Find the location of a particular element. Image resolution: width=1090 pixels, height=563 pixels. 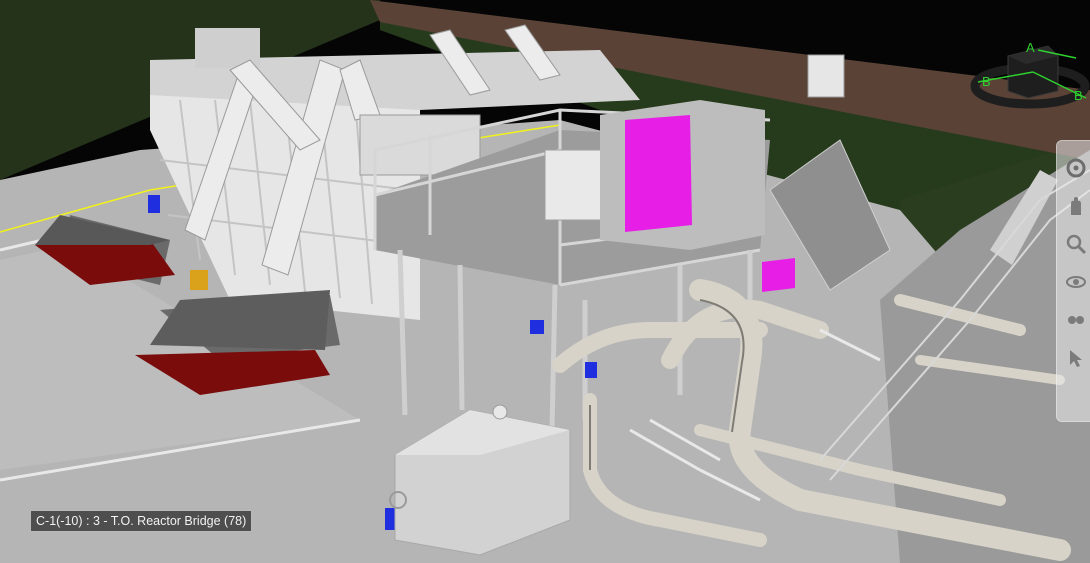

look-icon is located at coordinates (1076, 320).